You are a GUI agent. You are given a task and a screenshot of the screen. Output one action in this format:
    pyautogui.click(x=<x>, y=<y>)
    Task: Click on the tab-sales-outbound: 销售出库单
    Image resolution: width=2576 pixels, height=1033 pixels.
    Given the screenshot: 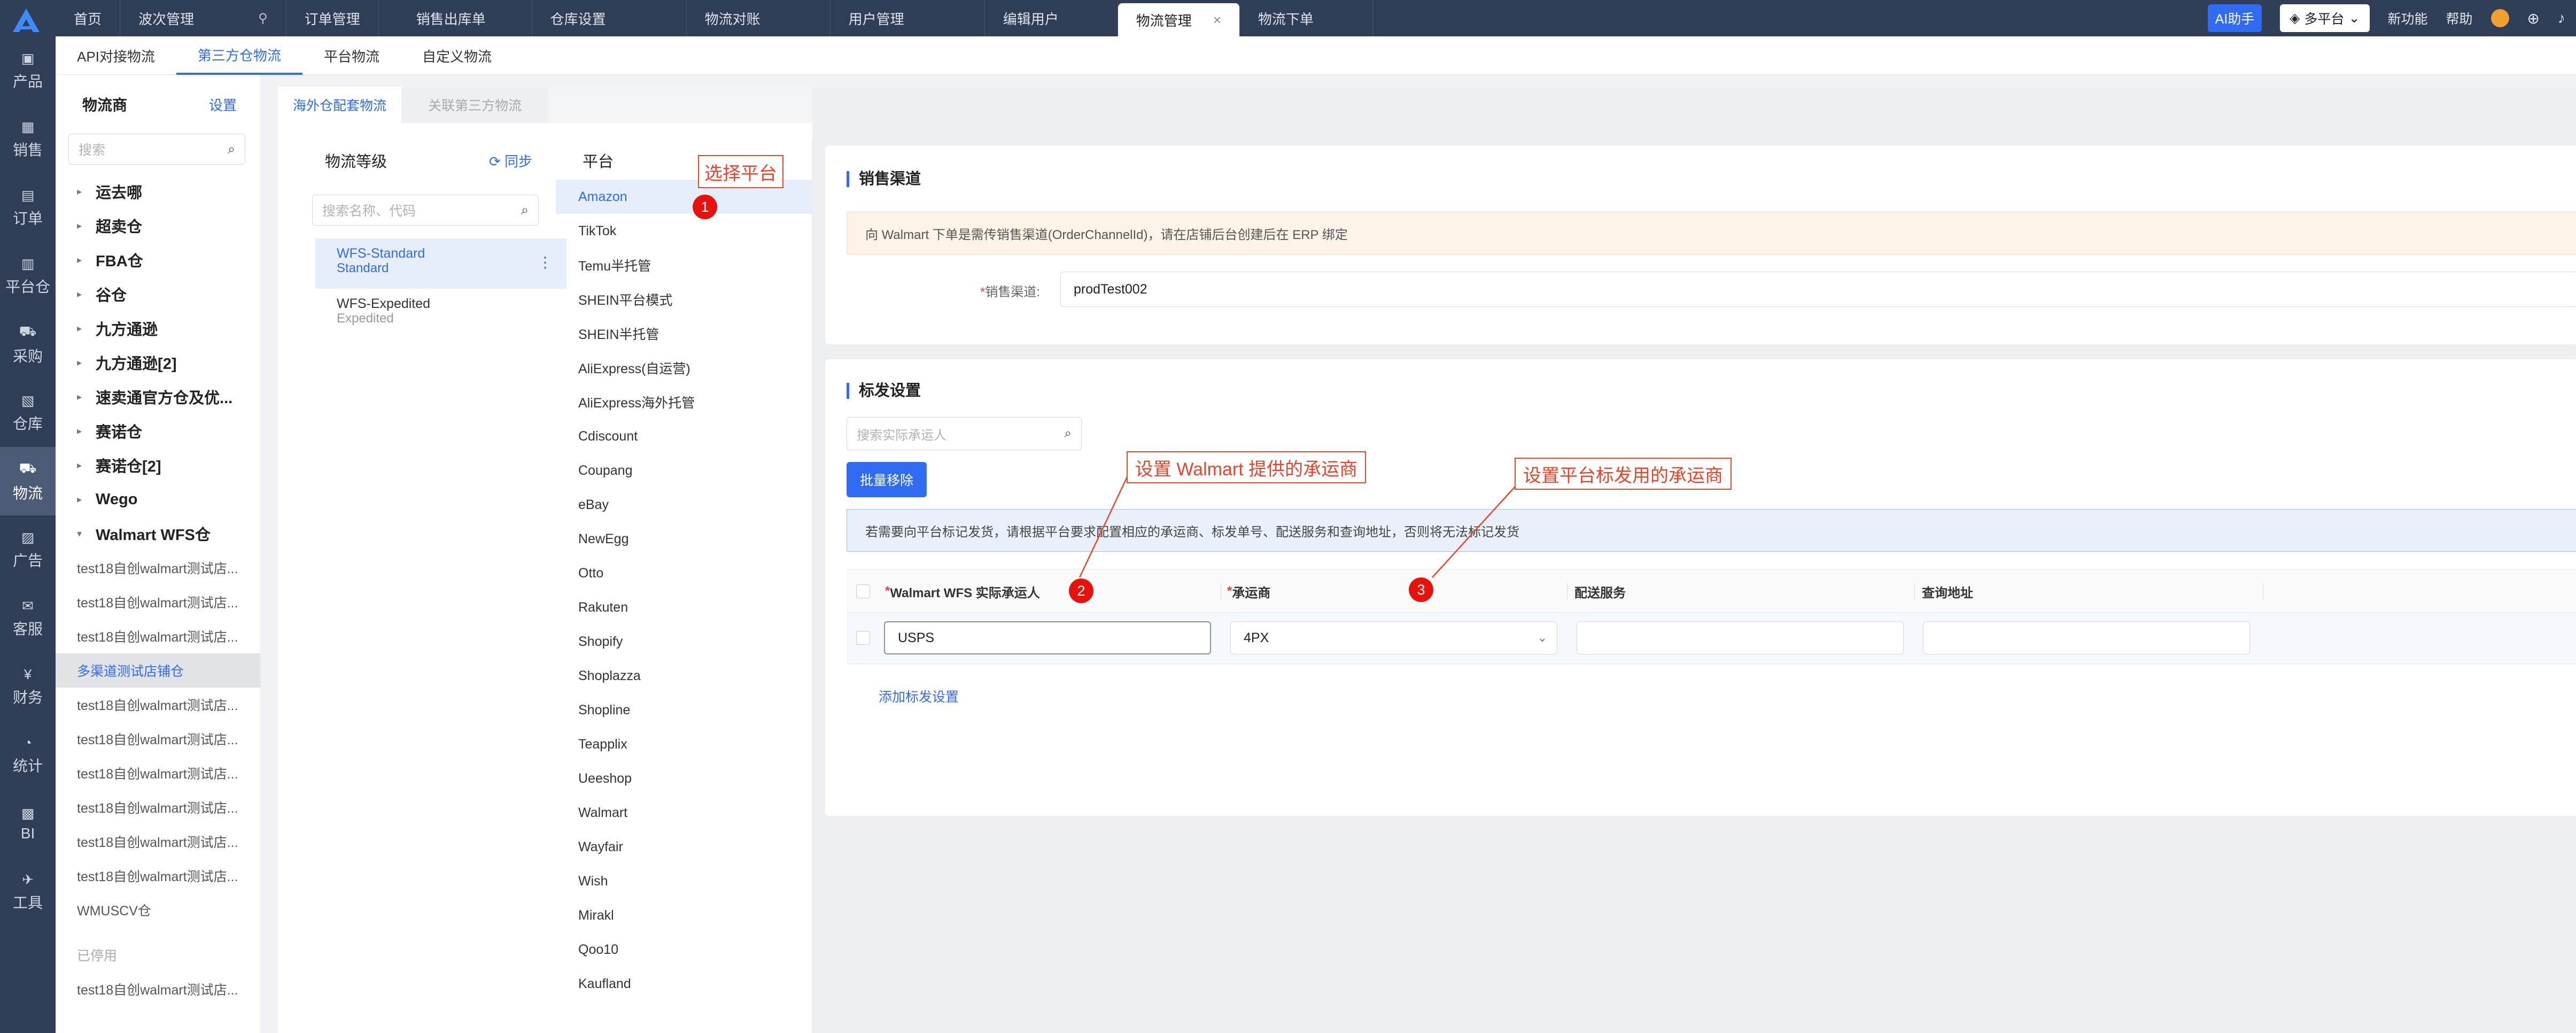 What is the action you would take?
    pyautogui.click(x=456, y=18)
    